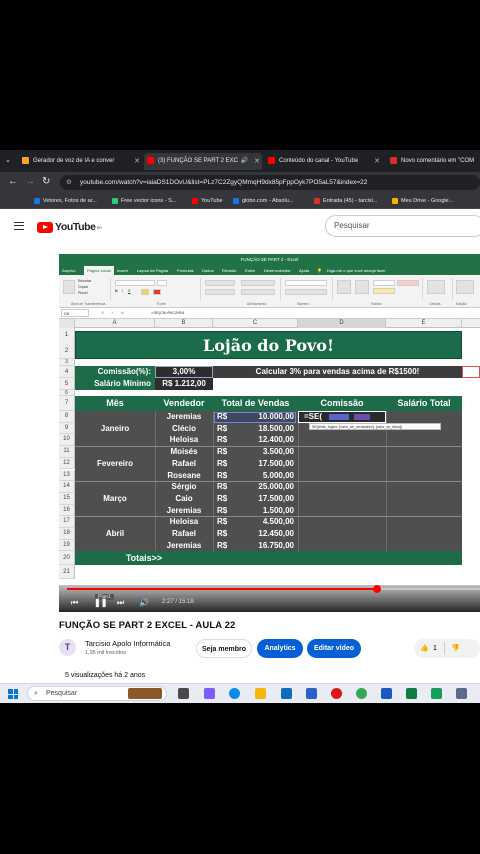  I want to click on style-neutral, so click(384, 291).